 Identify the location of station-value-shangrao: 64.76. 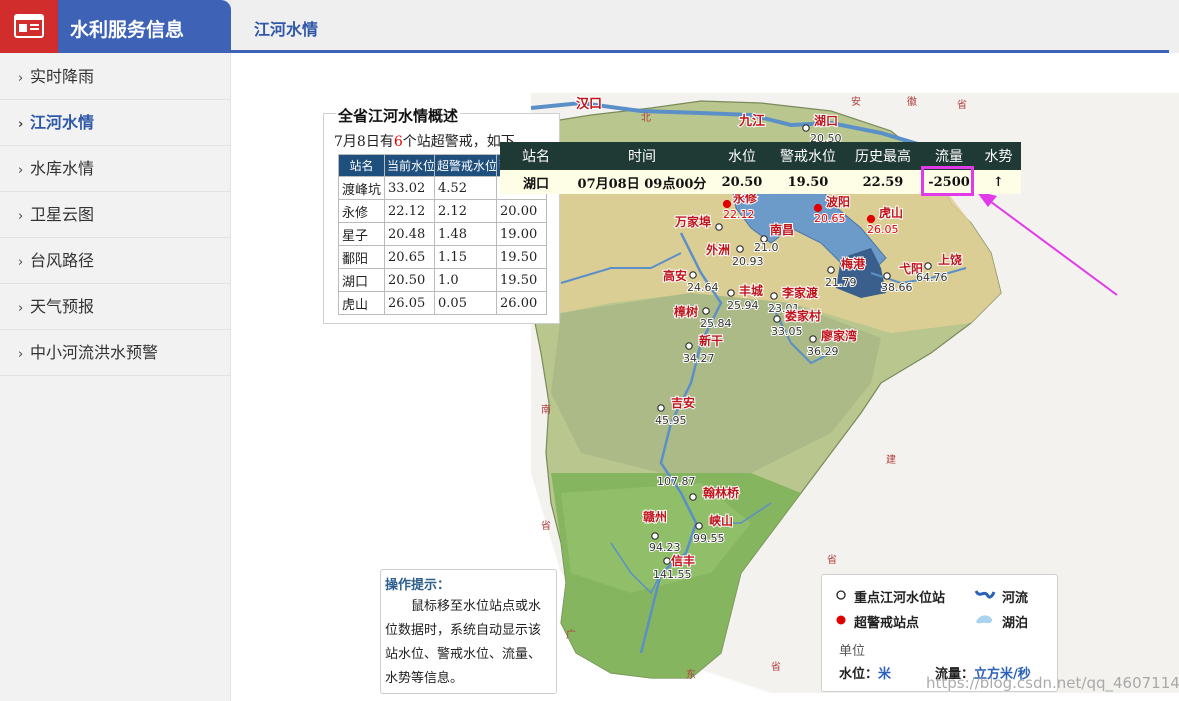
(932, 277).